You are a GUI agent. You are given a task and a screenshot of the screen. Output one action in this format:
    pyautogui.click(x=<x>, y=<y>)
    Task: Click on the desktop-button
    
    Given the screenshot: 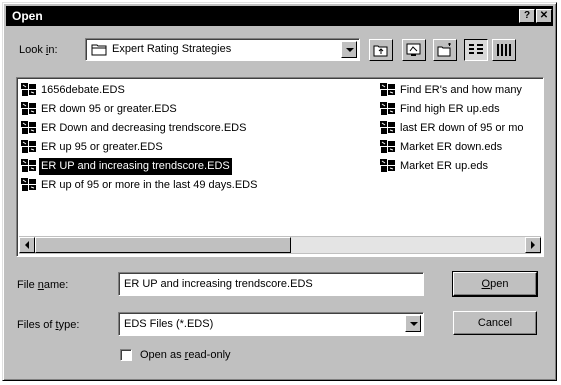 What is the action you would take?
    pyautogui.click(x=414, y=50)
    